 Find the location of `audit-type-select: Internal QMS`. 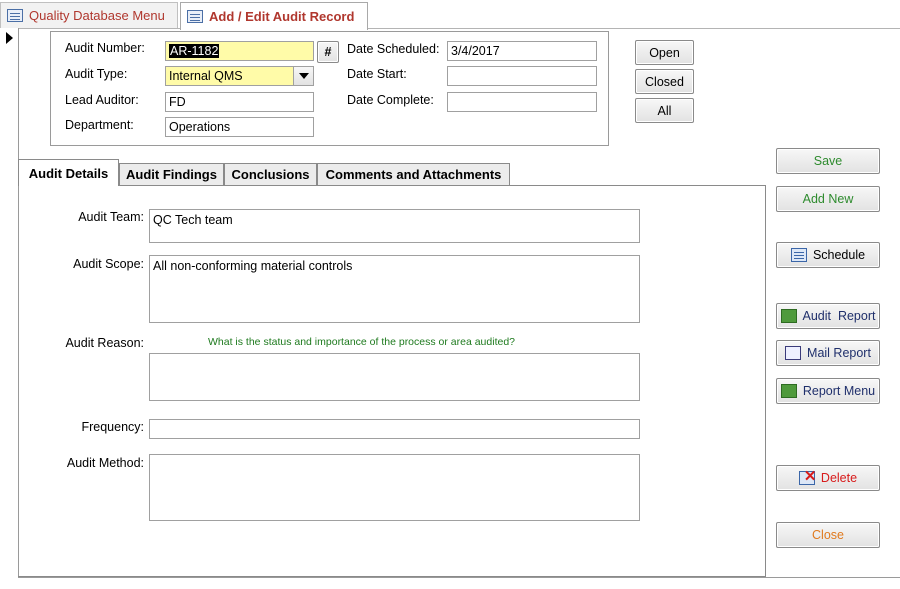

audit-type-select: Internal QMS is located at coordinates (239, 76).